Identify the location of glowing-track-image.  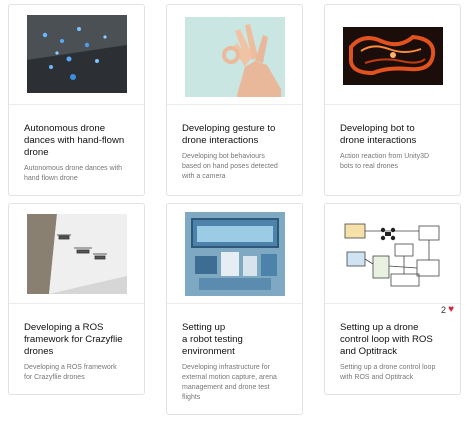
(393, 56).